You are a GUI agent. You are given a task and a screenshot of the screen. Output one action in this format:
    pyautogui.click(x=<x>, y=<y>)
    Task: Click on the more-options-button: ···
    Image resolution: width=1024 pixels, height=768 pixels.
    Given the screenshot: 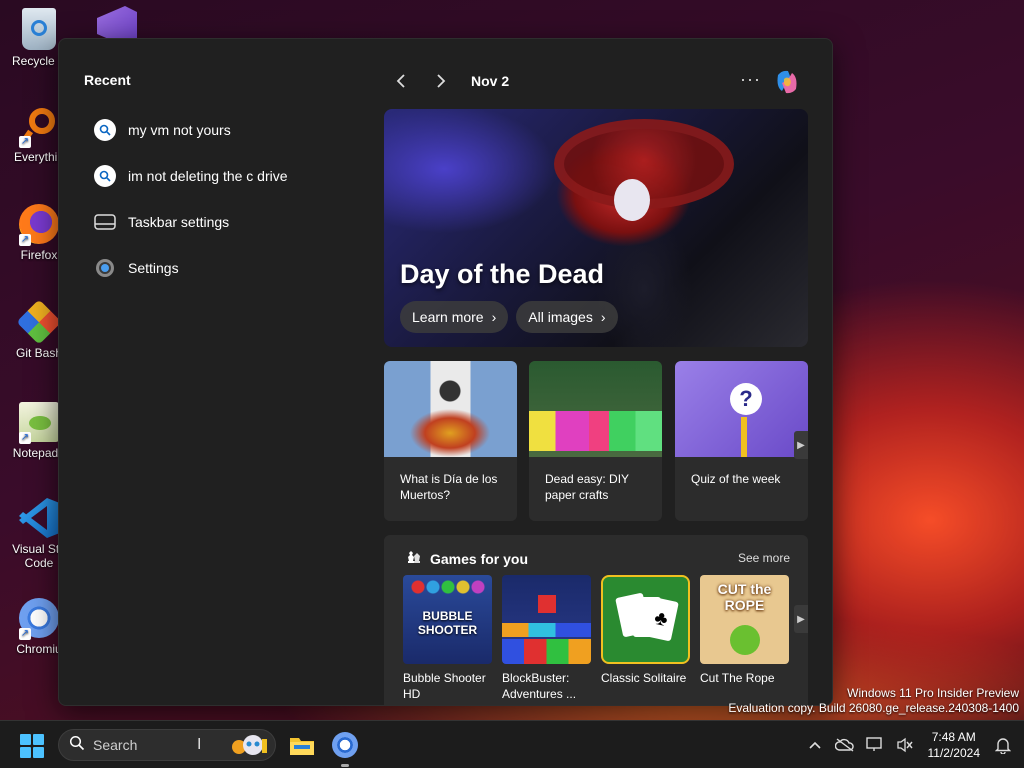 What is the action you would take?
    pyautogui.click(x=750, y=79)
    